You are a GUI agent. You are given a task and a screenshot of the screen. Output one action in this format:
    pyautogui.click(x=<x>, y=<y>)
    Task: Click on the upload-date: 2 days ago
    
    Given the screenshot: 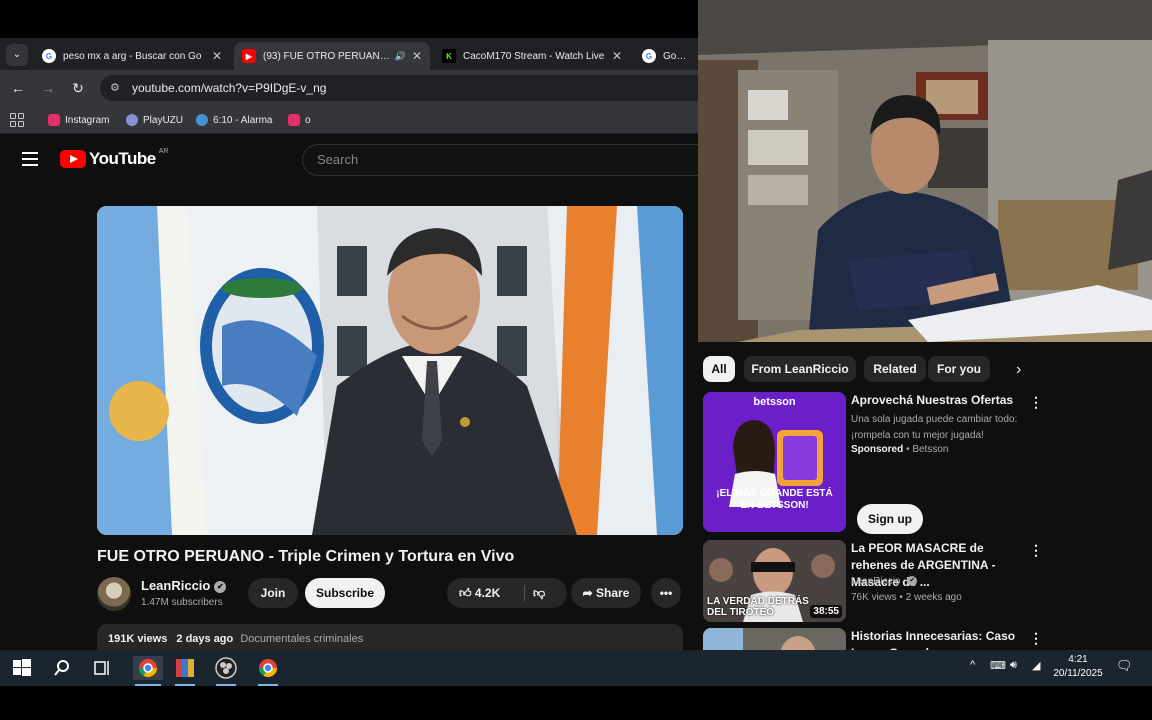 What is the action you would take?
    pyautogui.click(x=205, y=639)
    